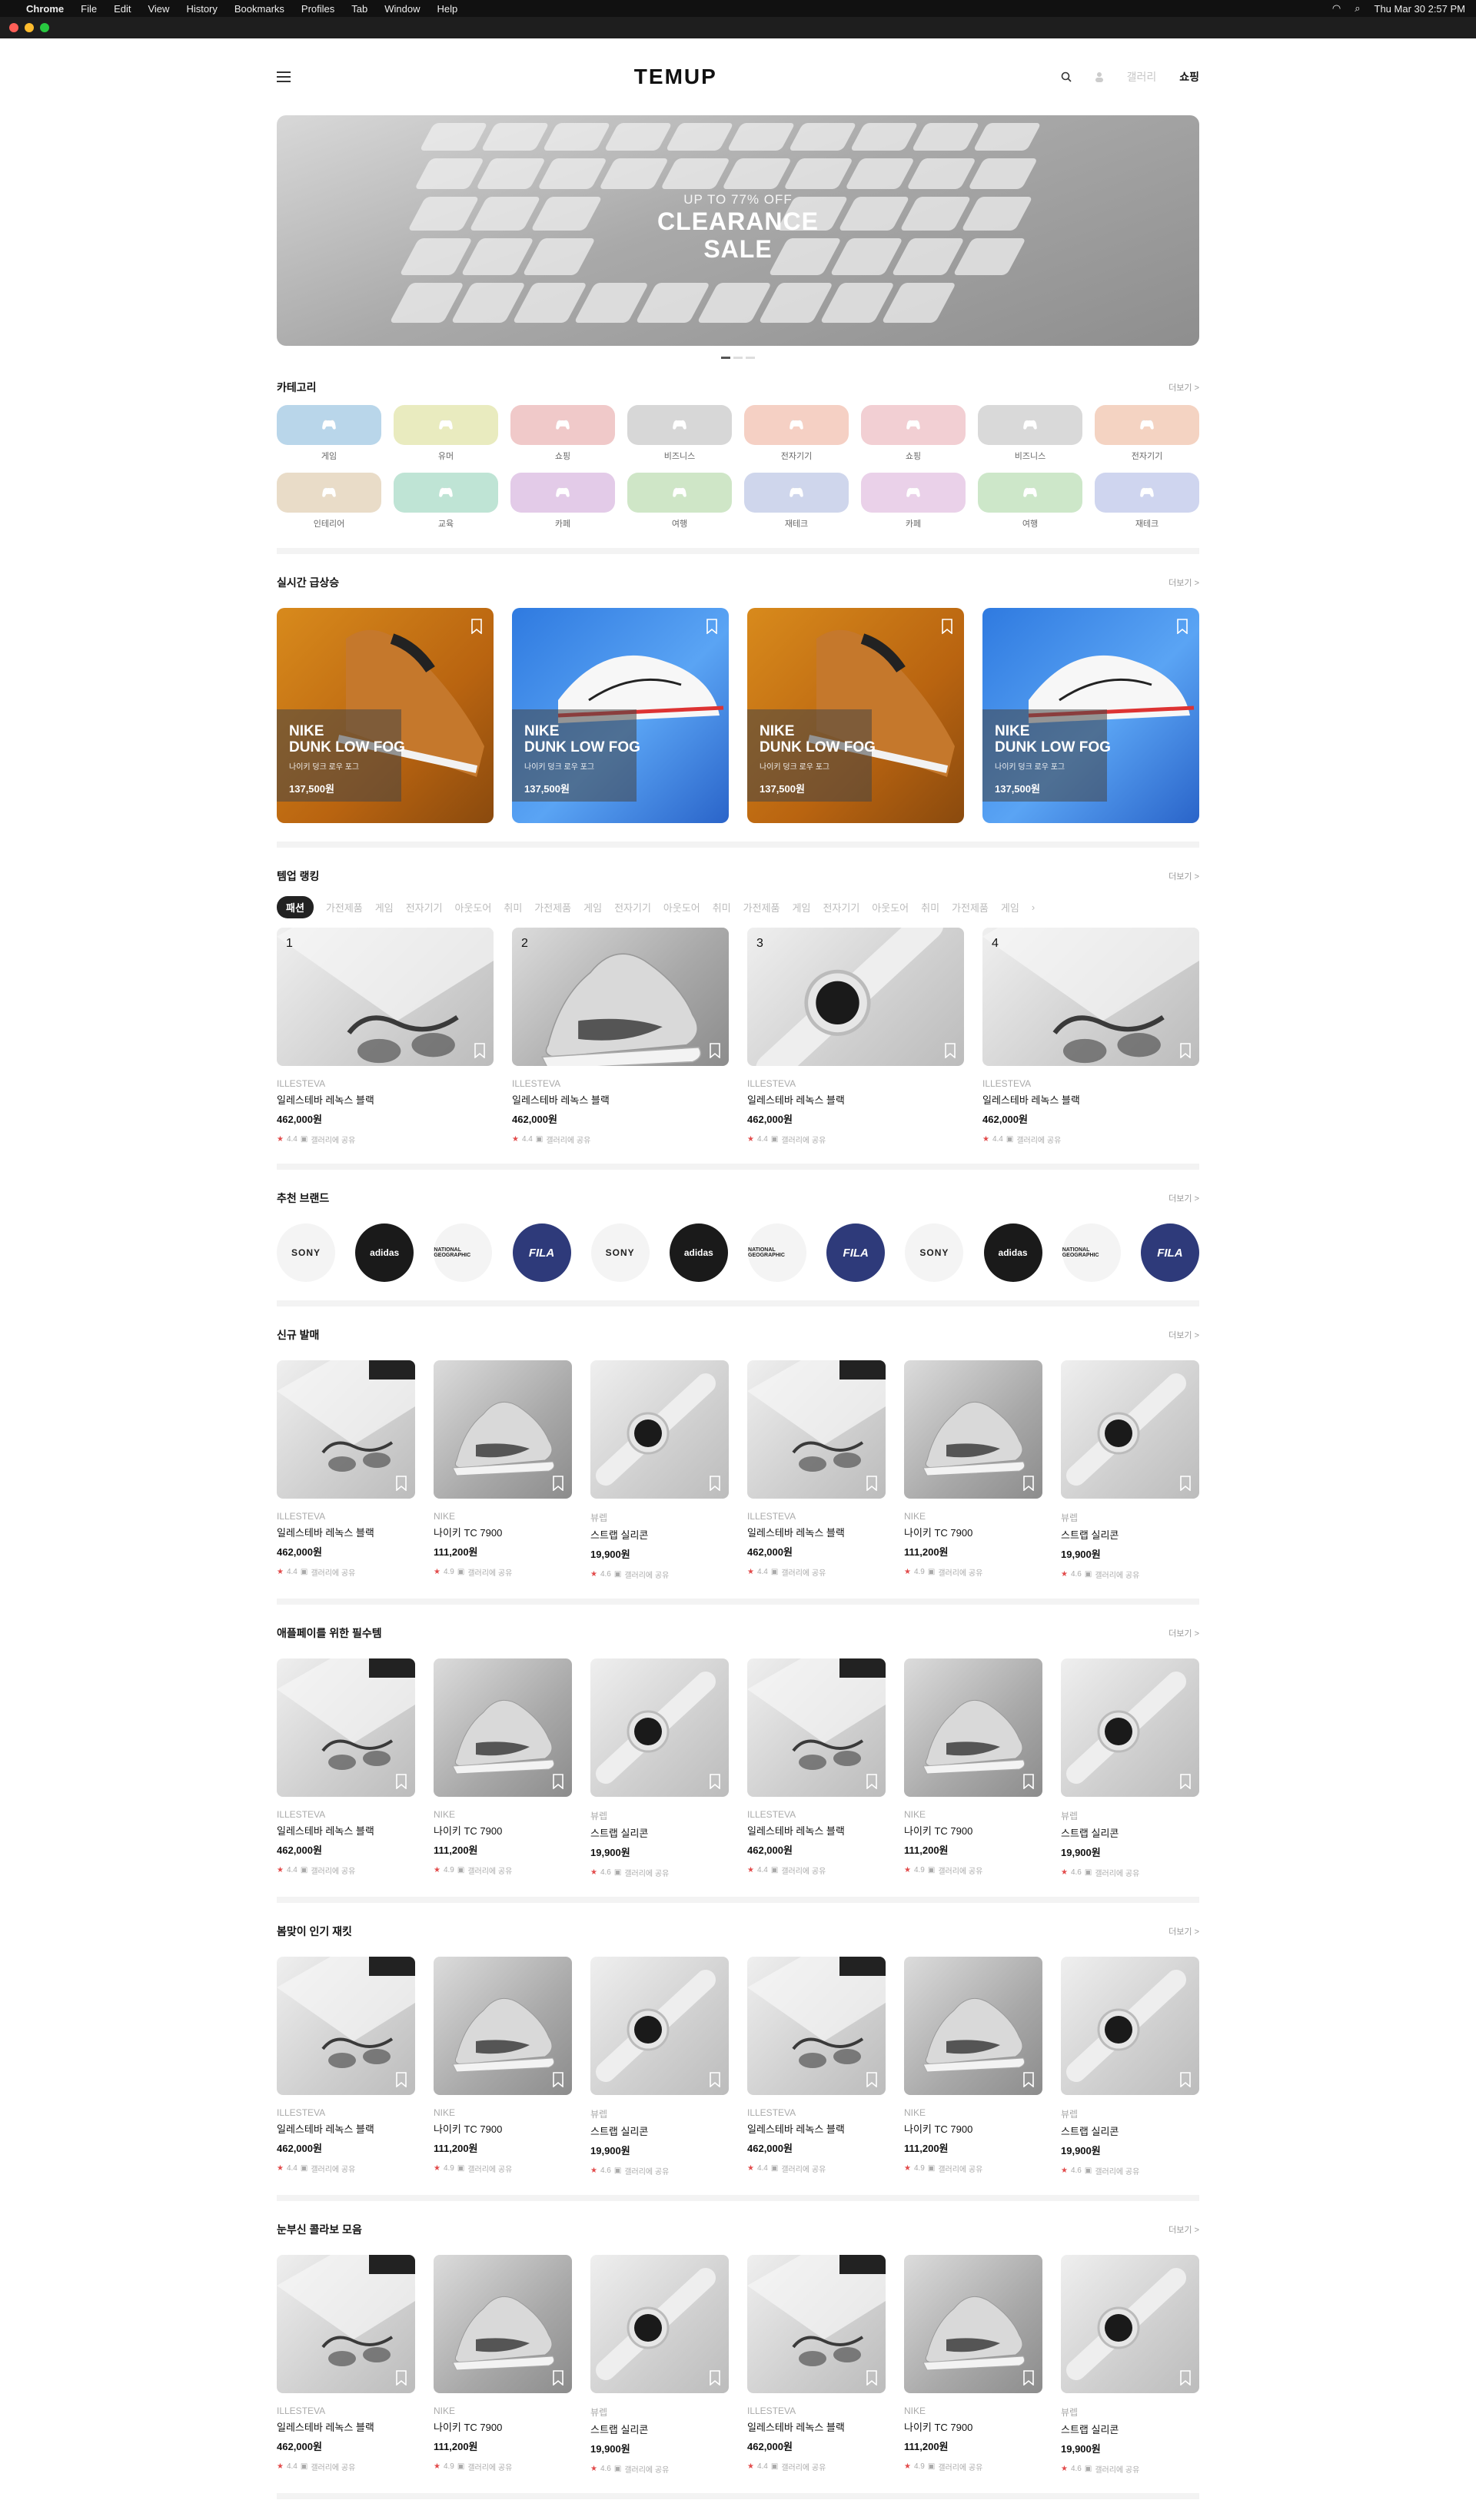  I want to click on os-menu-item: Bookmarks, so click(259, 9).